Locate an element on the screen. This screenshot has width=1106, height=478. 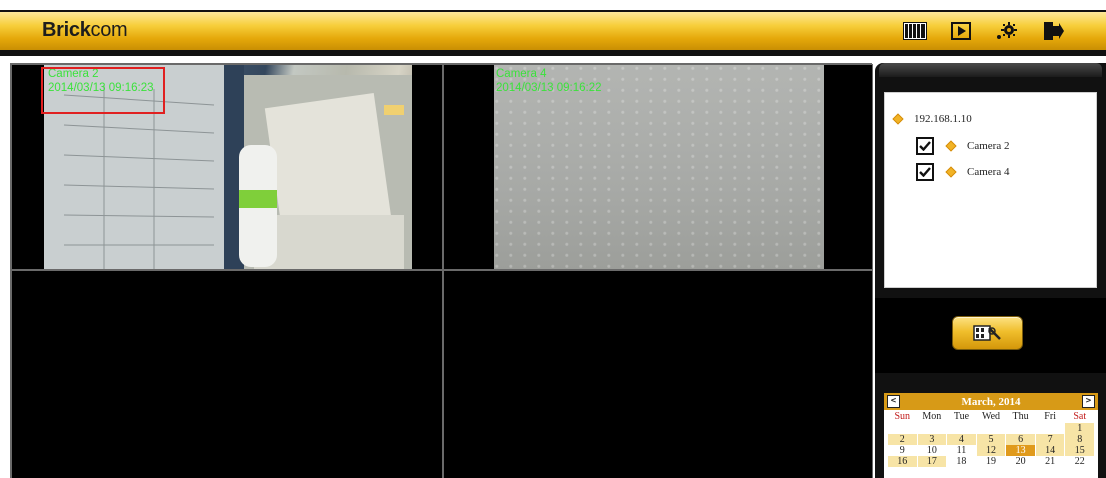
weekday-tue: Tue is located at coordinates (961, 416).